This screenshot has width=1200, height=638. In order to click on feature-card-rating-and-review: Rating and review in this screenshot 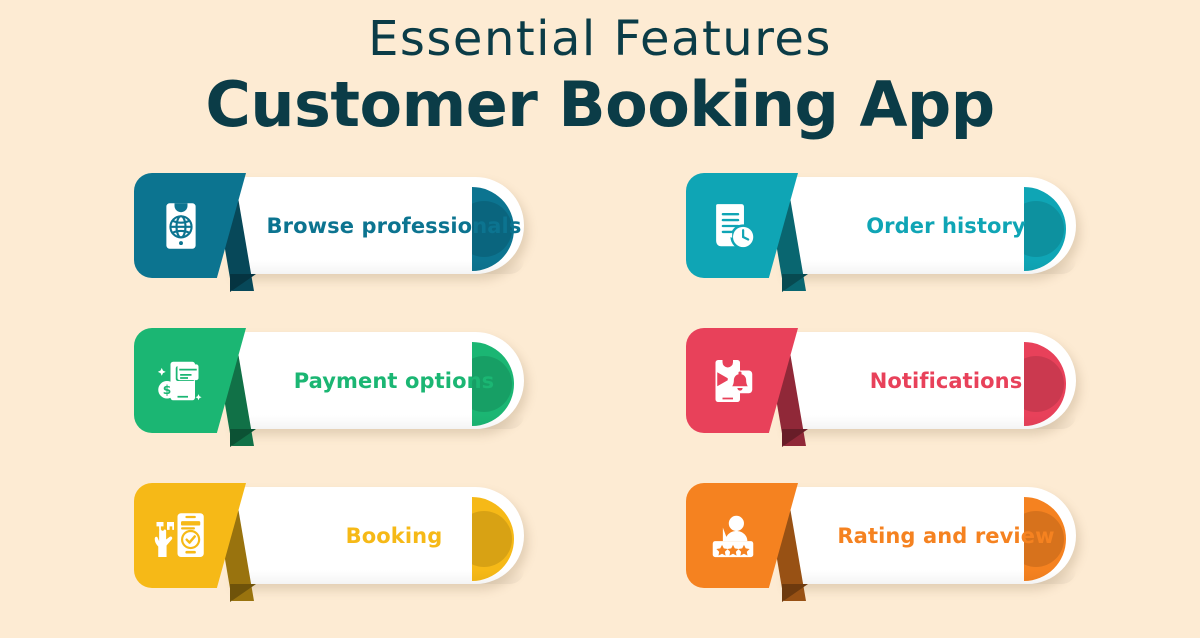, I will do `click(881, 542)`.